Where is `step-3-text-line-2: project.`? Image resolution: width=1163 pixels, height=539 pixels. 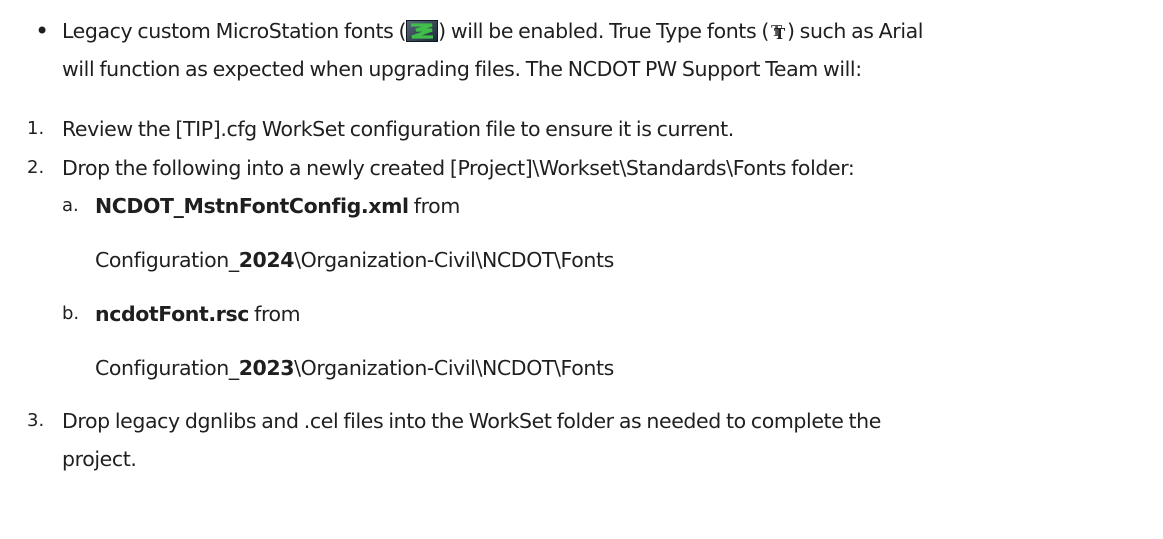
step-3-text-line-2: project. is located at coordinates (99, 459).